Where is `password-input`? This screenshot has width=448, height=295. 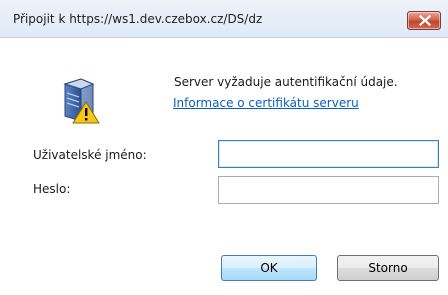 password-input is located at coordinates (328, 190).